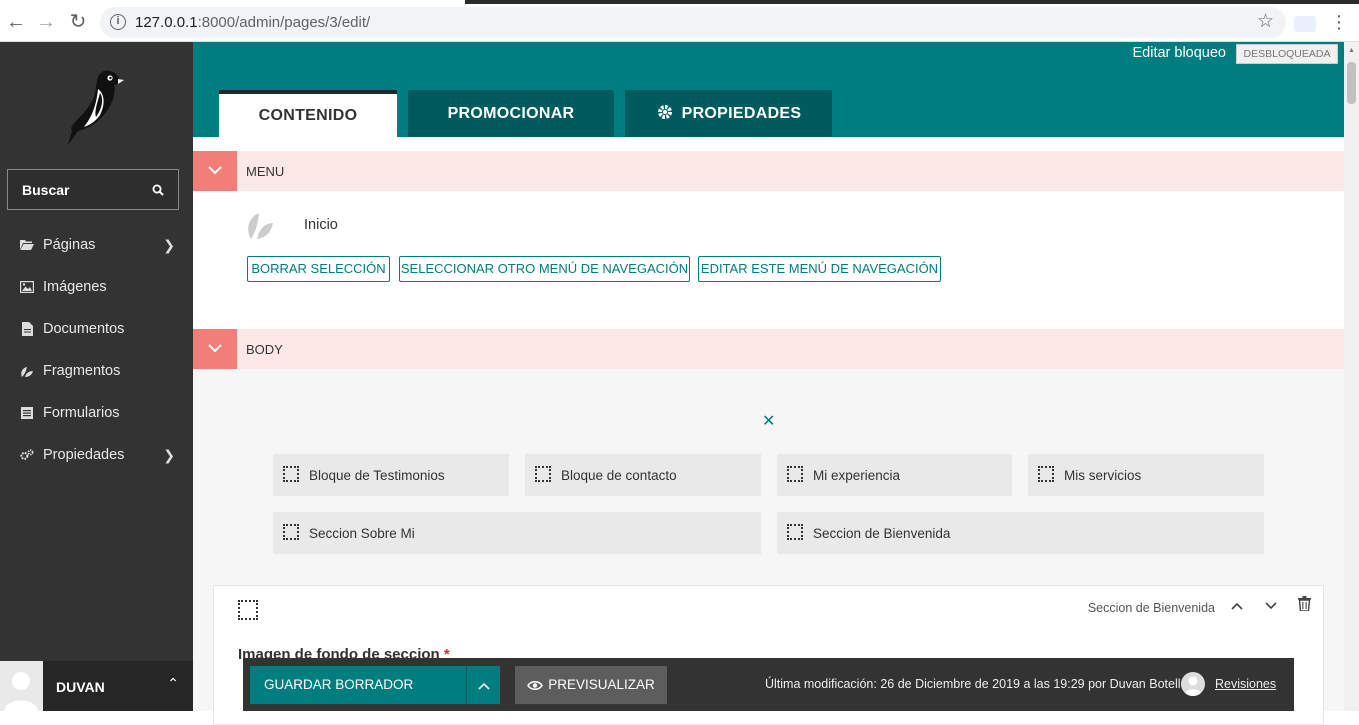 The height and width of the screenshot is (725, 1359). What do you see at coordinates (27, 245) in the screenshot?
I see `folder-open-icon` at bounding box center [27, 245].